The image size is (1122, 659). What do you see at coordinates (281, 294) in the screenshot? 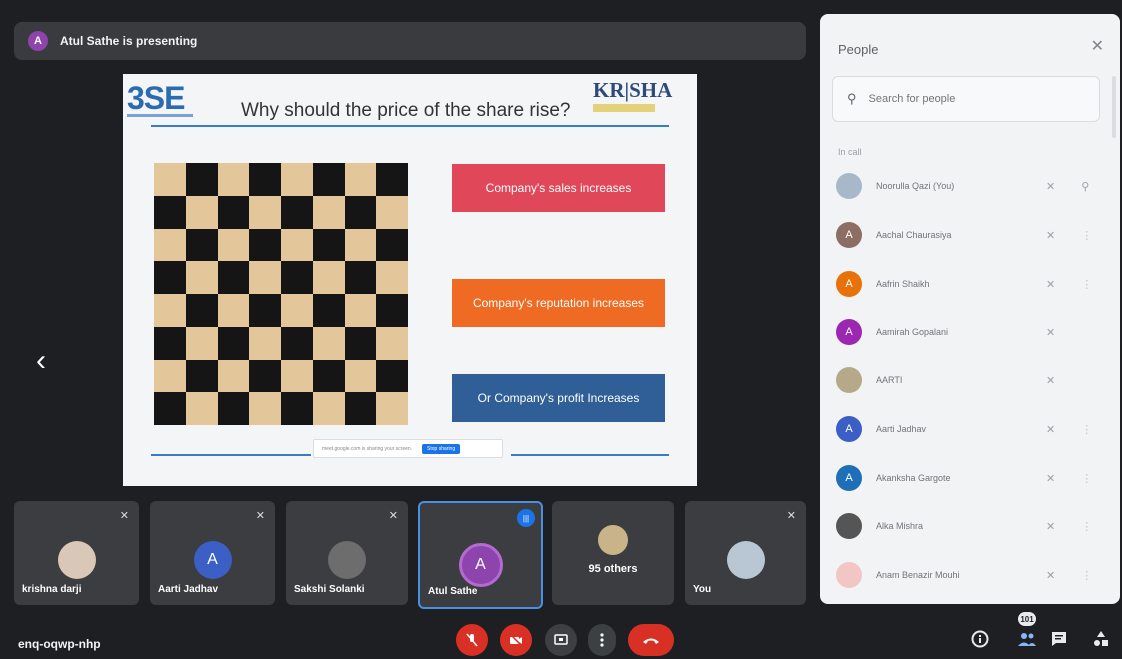
I see `chessboard-image` at bounding box center [281, 294].